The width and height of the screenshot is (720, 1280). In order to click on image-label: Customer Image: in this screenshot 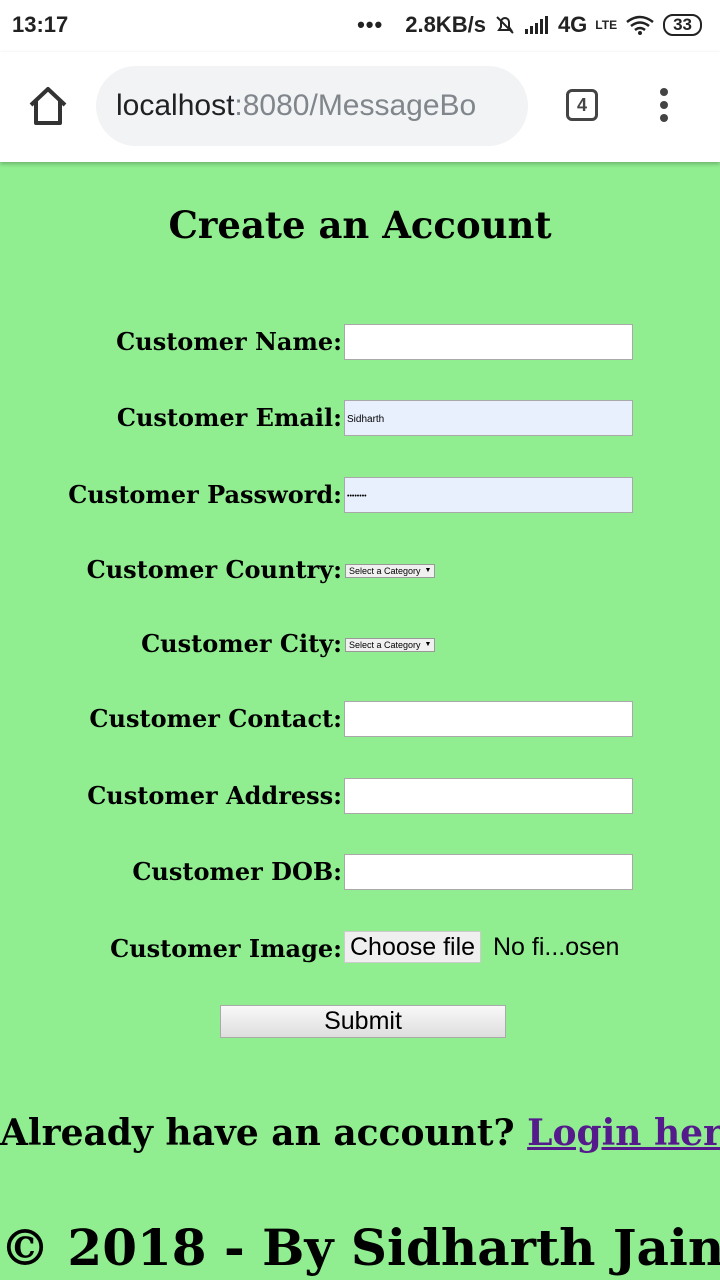, I will do `click(226, 948)`.